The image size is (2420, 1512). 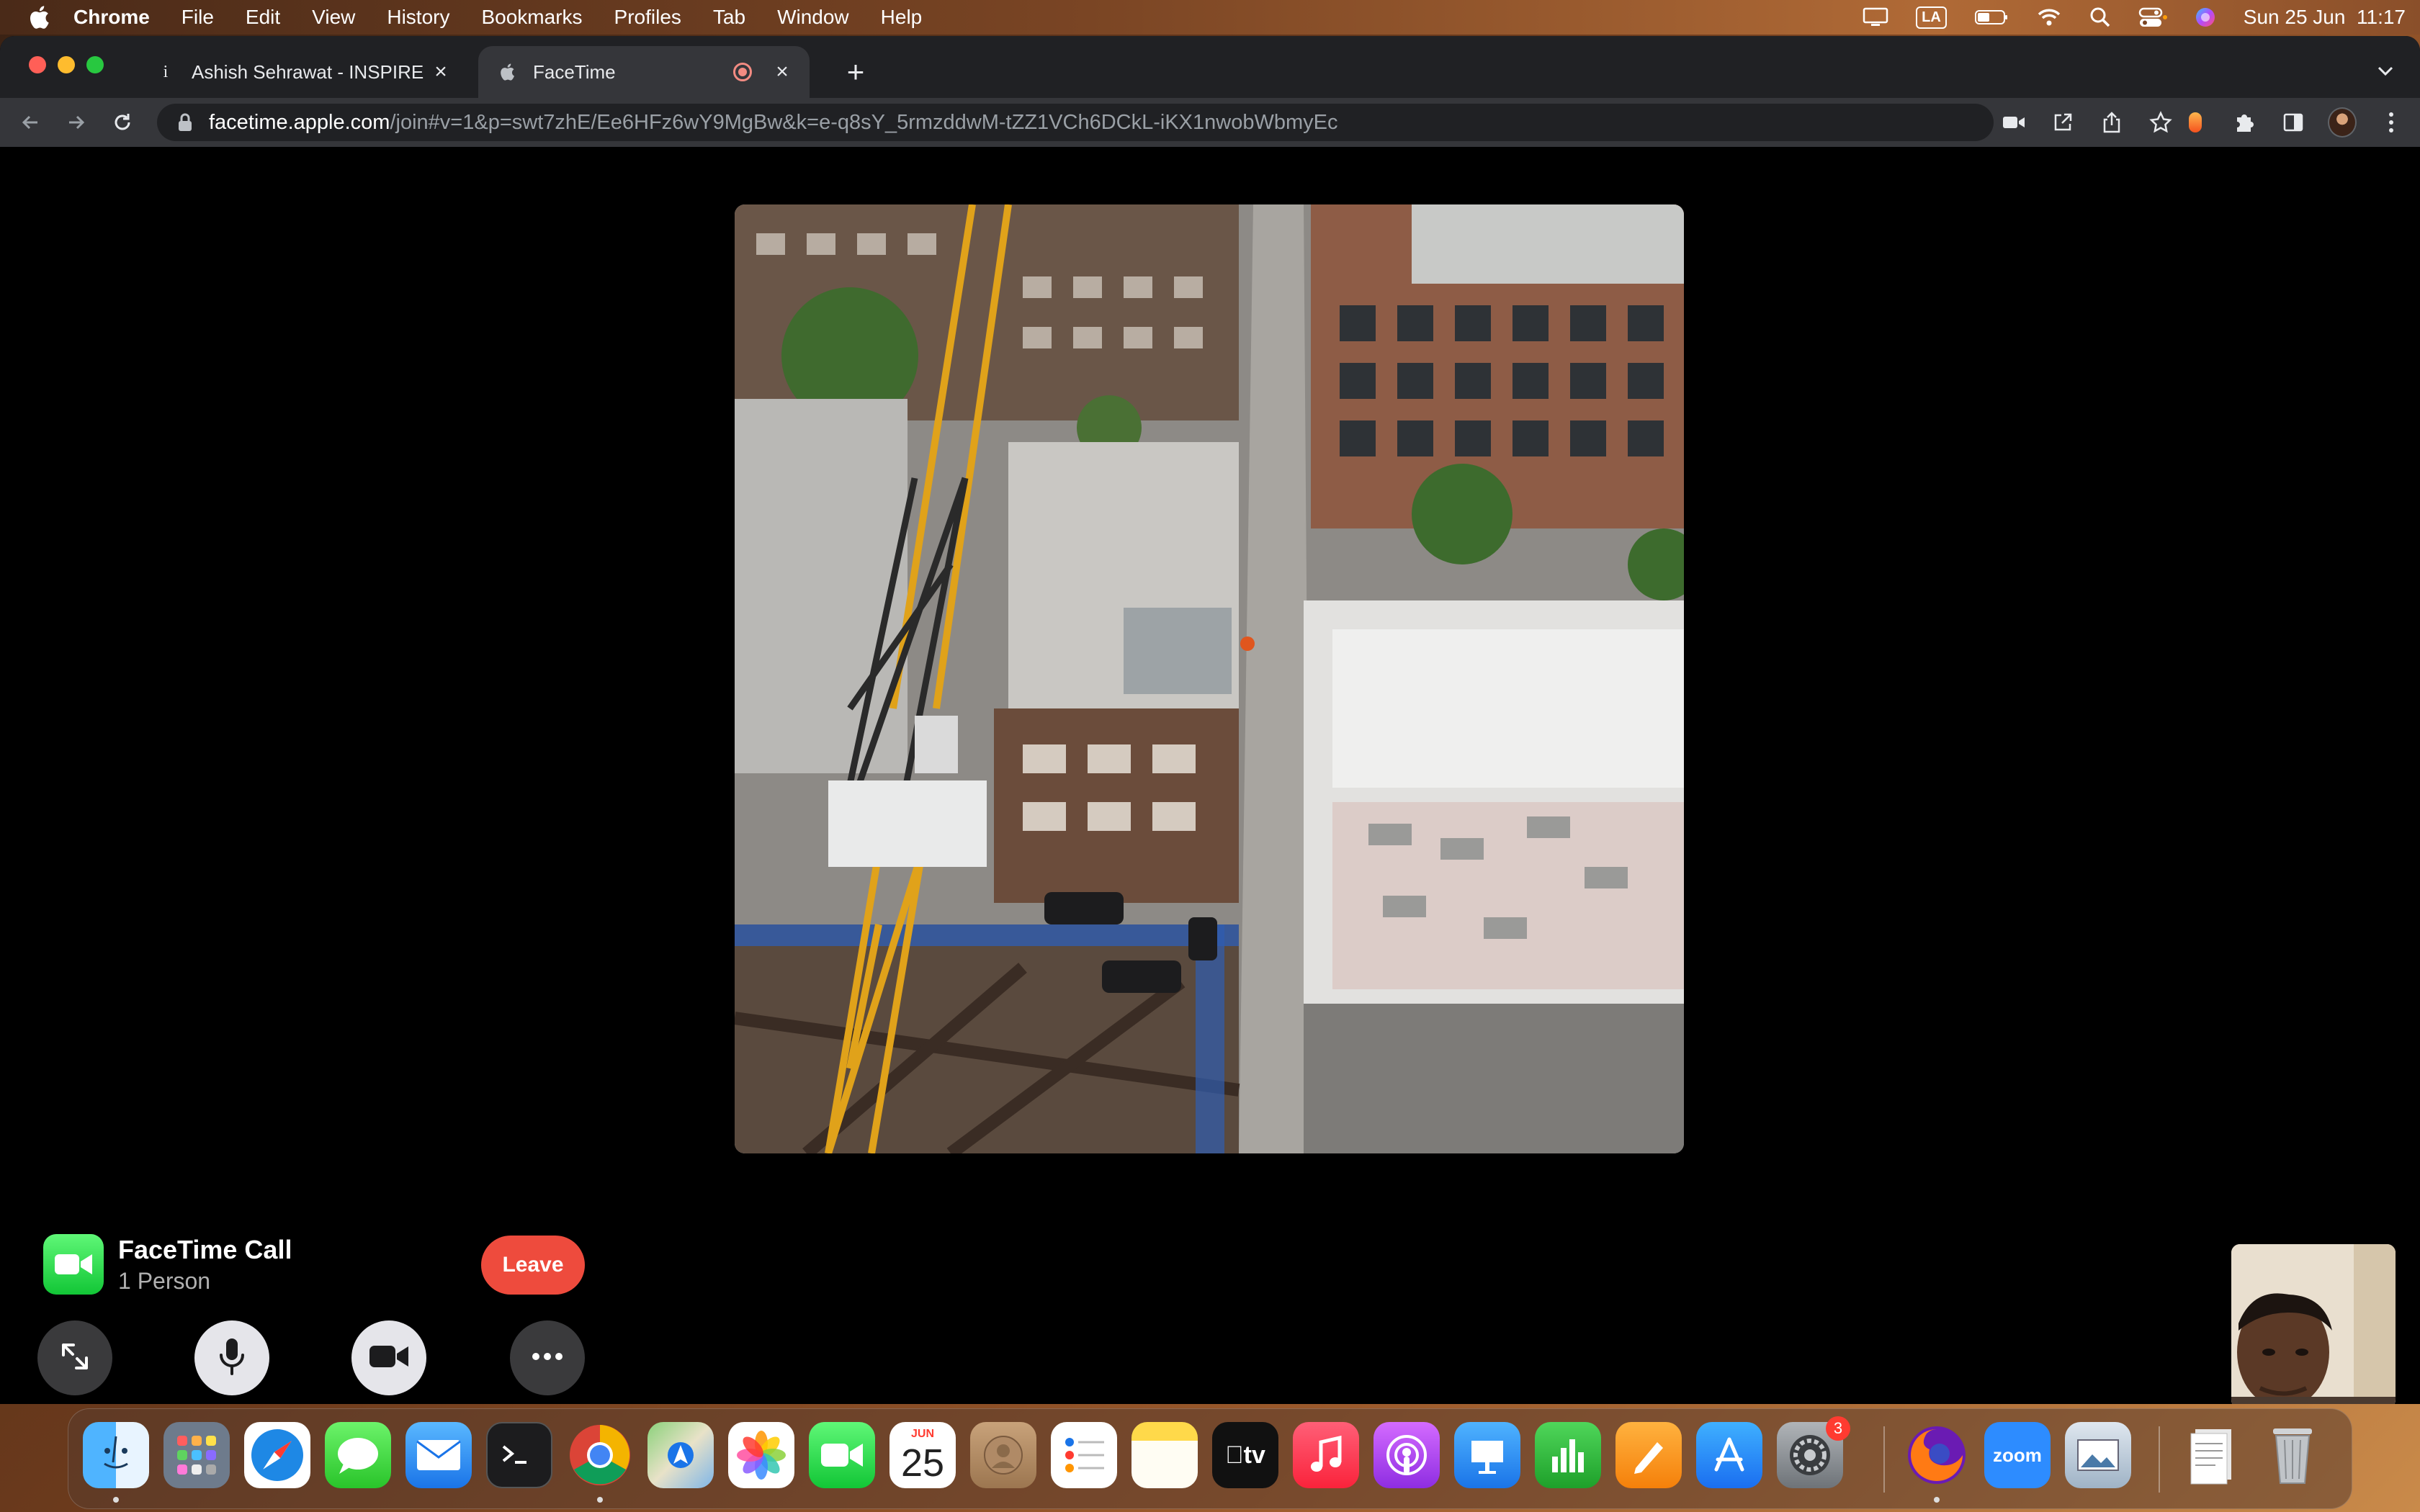 I want to click on extensions-puzzle-icon, so click(x=2244, y=122).